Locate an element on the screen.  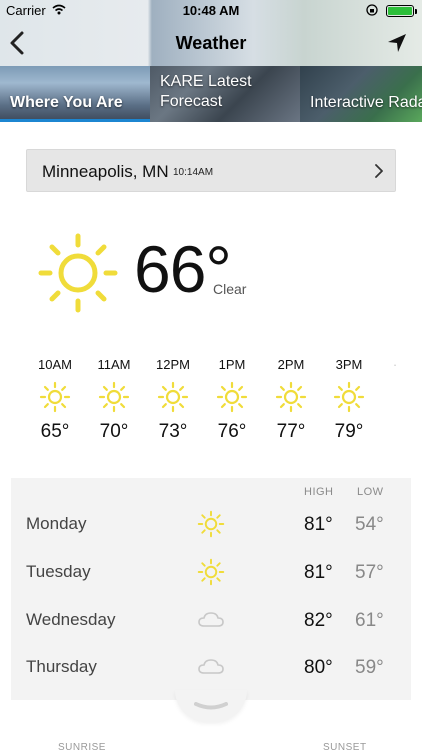
hourly-item-partial: · is located at coordinates (395, 364).